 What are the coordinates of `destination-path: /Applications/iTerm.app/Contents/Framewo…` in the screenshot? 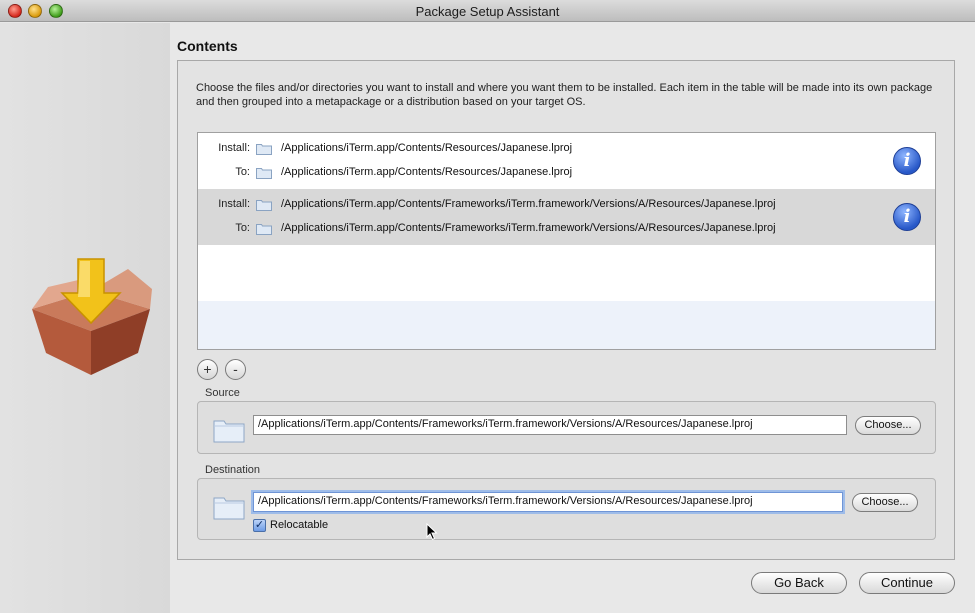 It's located at (528, 228).